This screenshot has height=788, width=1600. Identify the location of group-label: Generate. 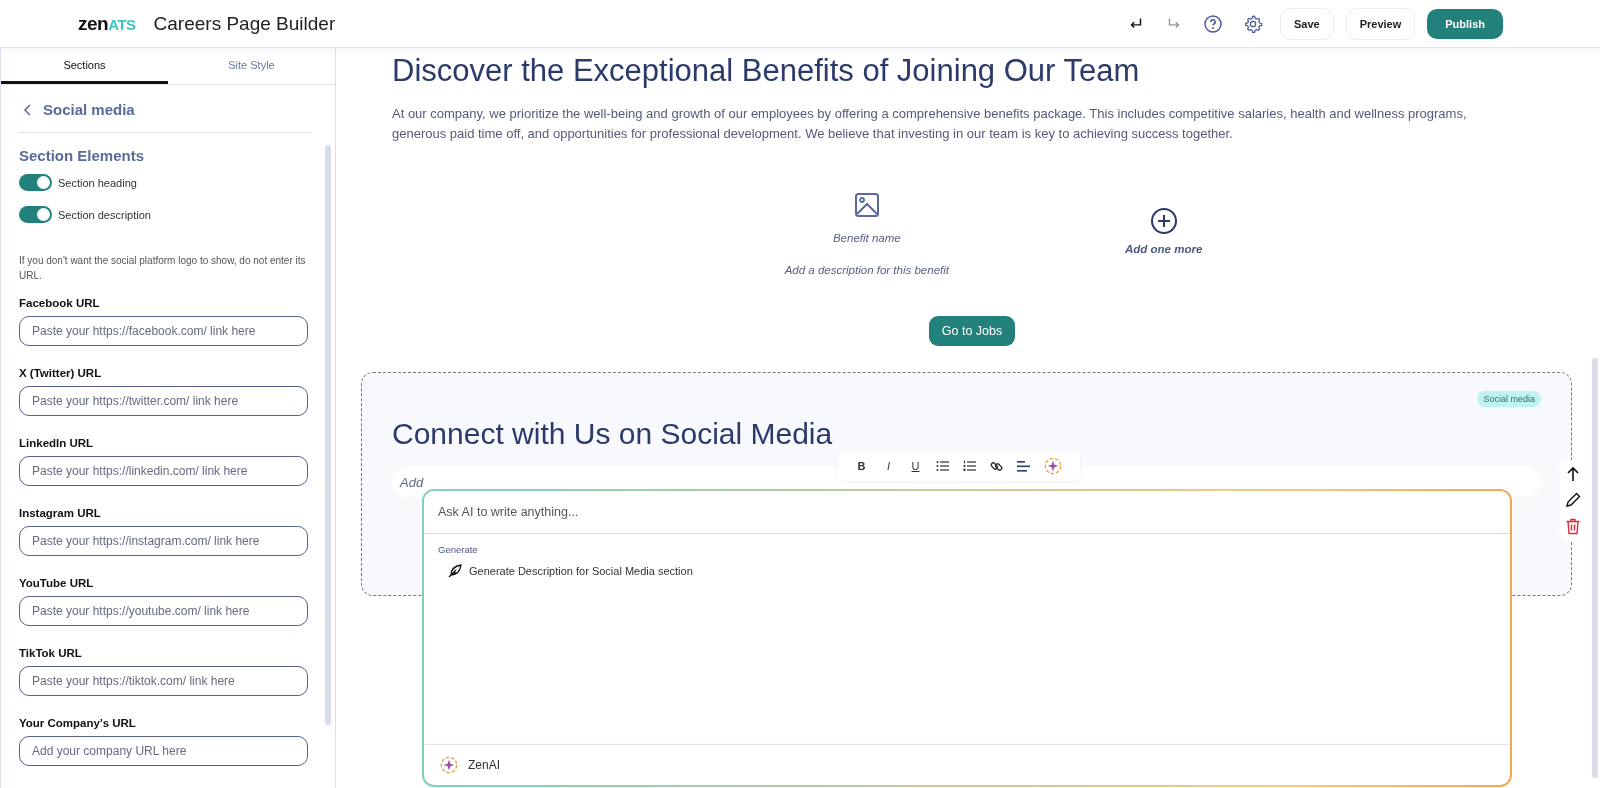
(458, 549).